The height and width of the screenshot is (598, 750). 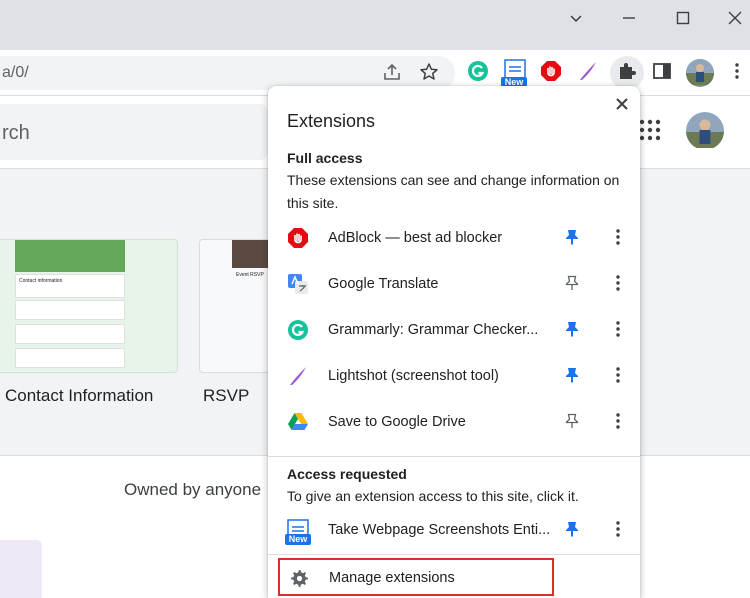 What do you see at coordinates (413, 376) in the screenshot?
I see `extension-name: Lightshot (screenshot tool)` at bounding box center [413, 376].